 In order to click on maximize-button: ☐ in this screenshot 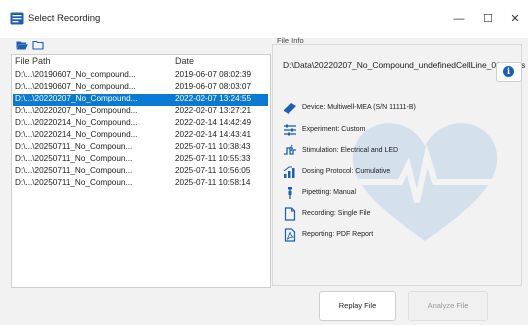, I will do `click(488, 19)`.